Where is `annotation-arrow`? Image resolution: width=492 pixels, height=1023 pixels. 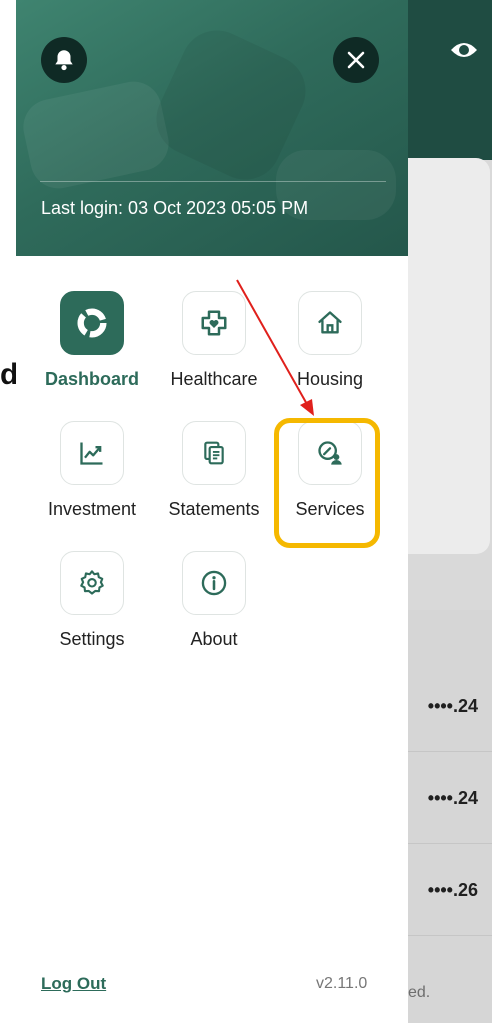 annotation-arrow is located at coordinates (275, 347).